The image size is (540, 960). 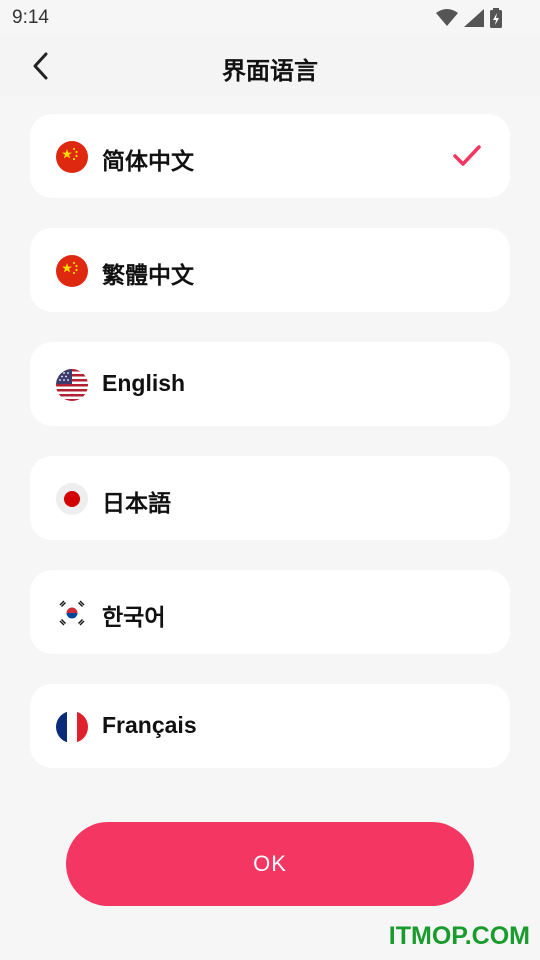 I want to click on header-bar: 界面语言, so click(x=270, y=66).